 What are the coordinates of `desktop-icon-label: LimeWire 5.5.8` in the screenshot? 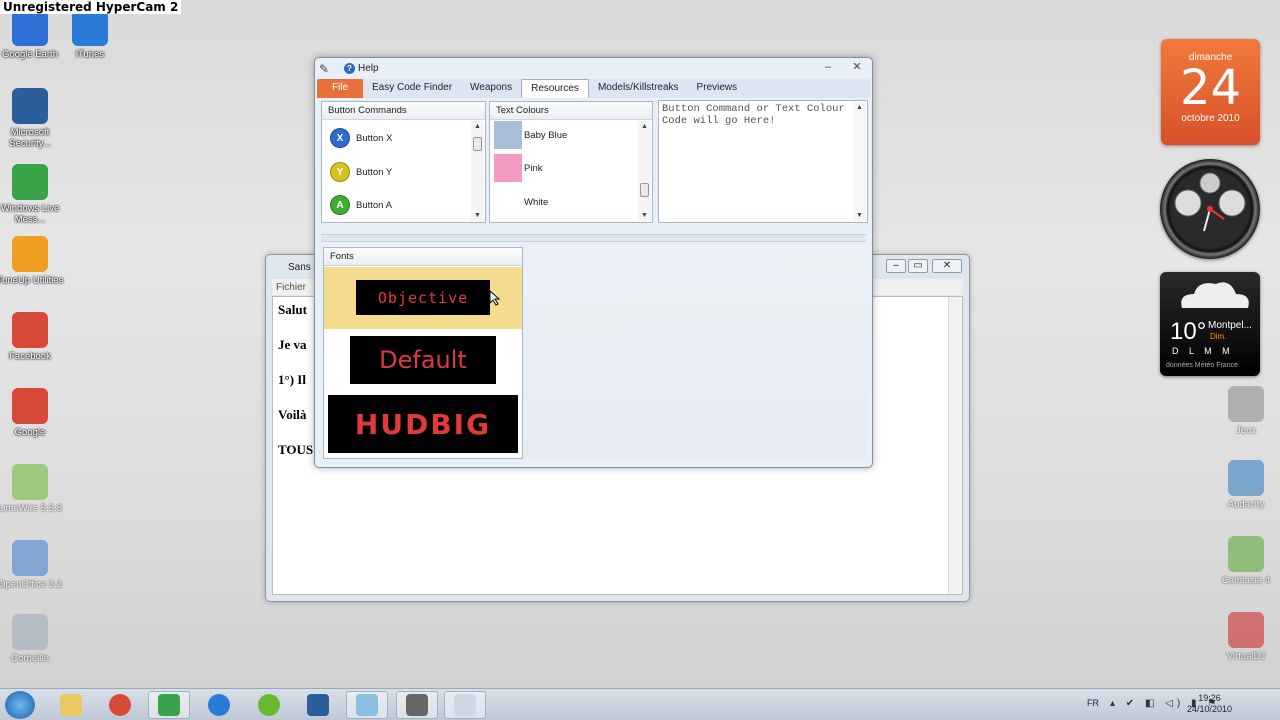 It's located at (31, 508).